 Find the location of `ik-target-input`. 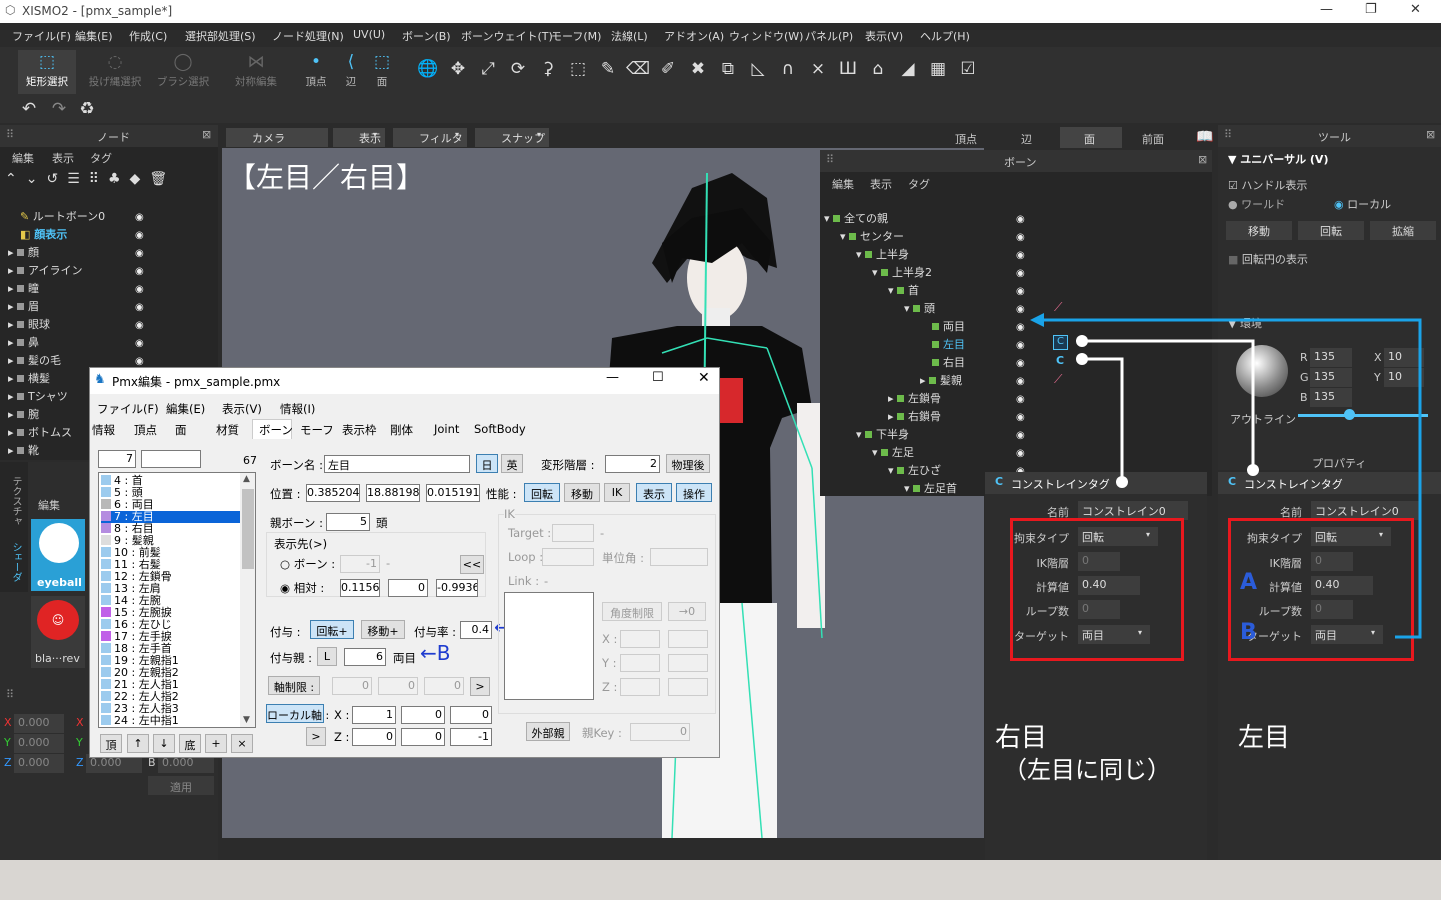

ik-target-input is located at coordinates (573, 533).